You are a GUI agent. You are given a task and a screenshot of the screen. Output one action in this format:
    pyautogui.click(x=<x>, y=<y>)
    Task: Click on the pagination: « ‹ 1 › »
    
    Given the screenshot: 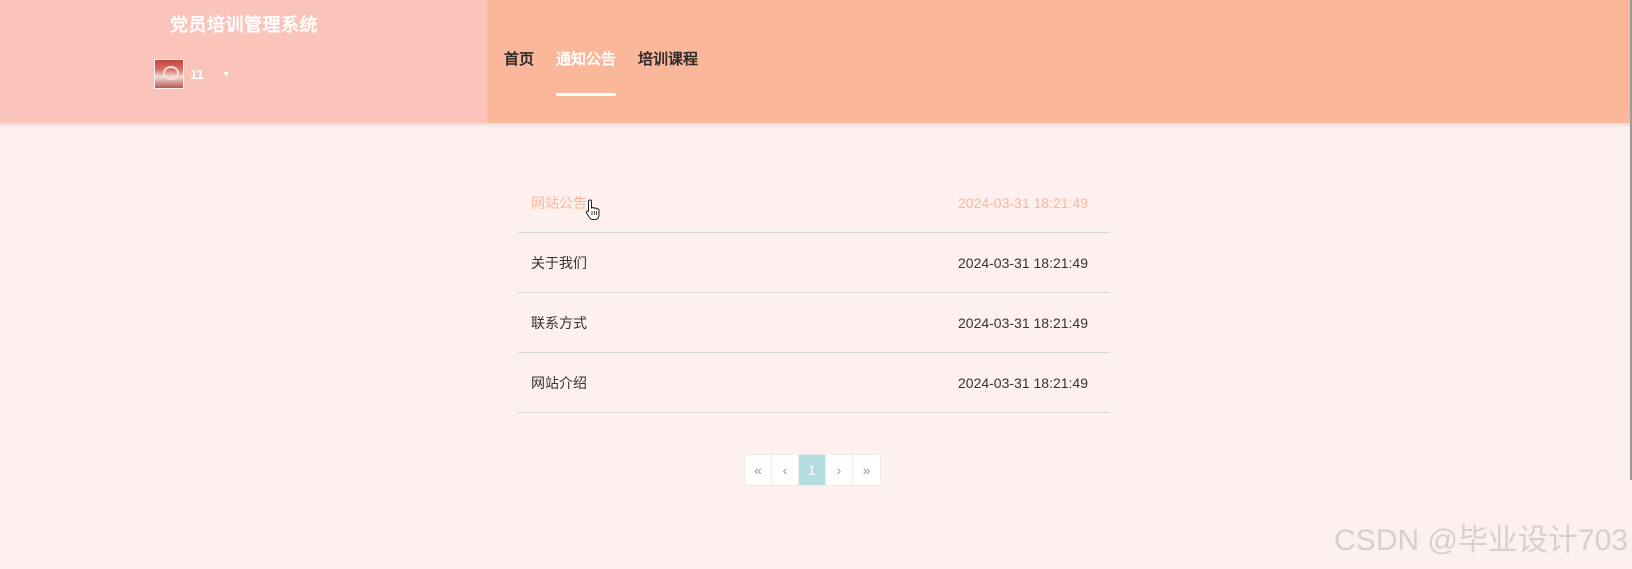 What is the action you would take?
    pyautogui.click(x=812, y=470)
    